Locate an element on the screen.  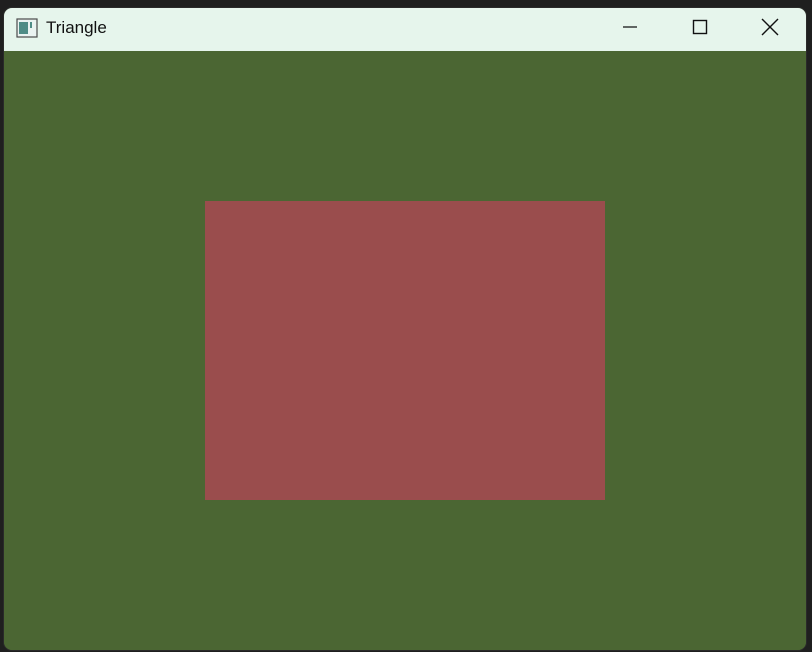
app-window-icon is located at coordinates (27, 28).